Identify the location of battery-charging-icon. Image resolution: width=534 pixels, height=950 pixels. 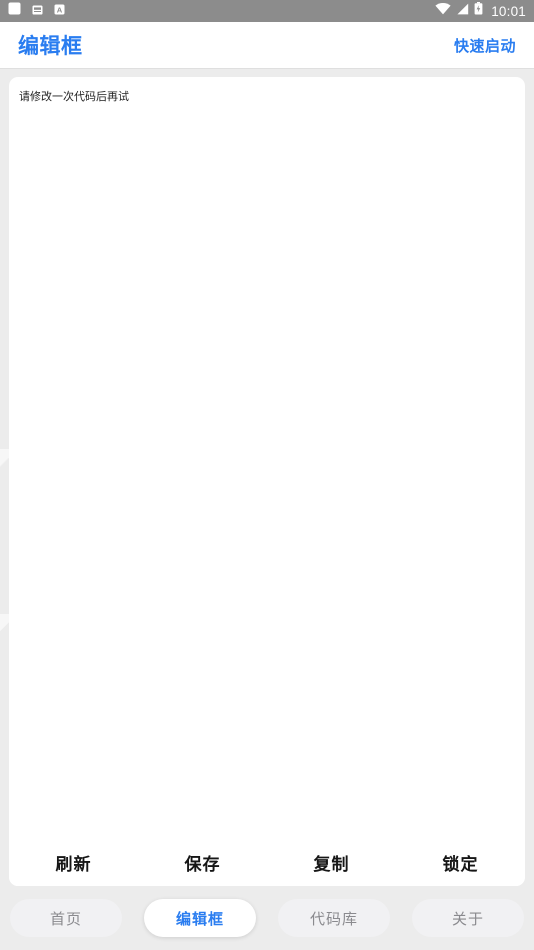
(478, 11).